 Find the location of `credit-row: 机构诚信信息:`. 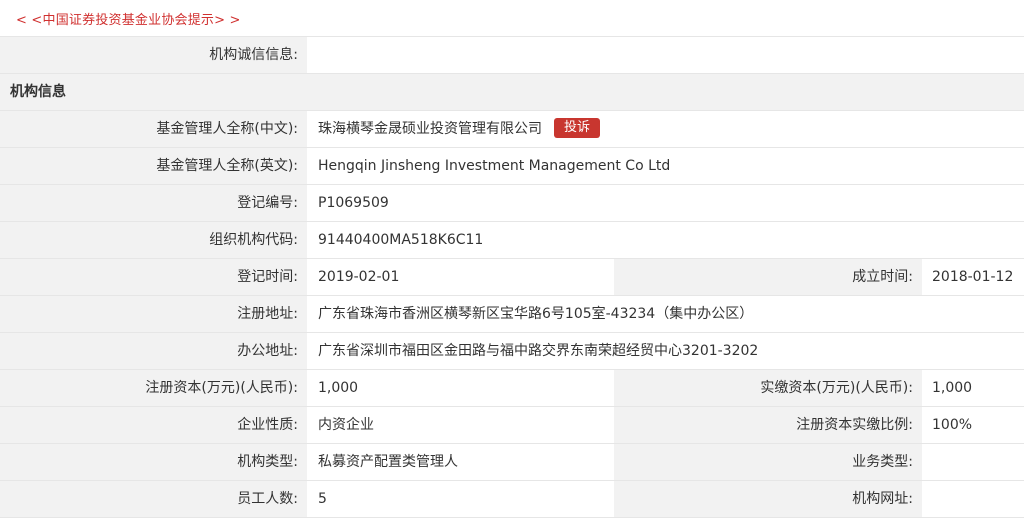

credit-row: 机构诚信信息: is located at coordinates (512, 55).